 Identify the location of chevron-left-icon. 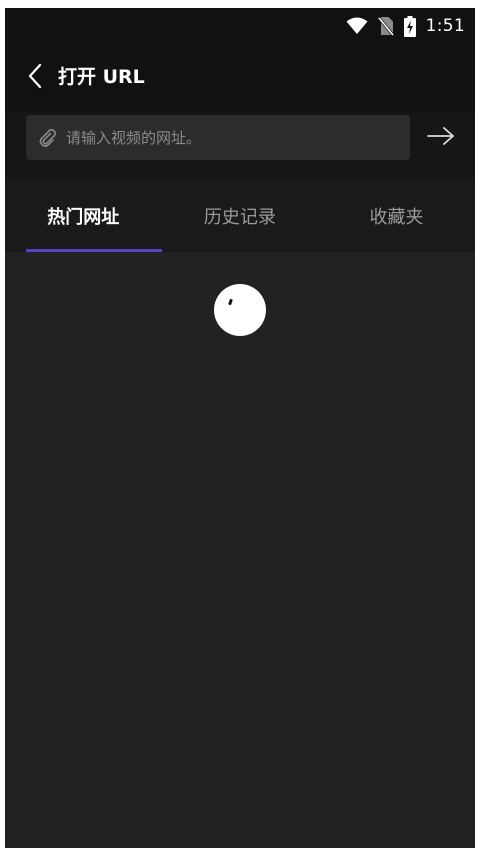
(35, 78).